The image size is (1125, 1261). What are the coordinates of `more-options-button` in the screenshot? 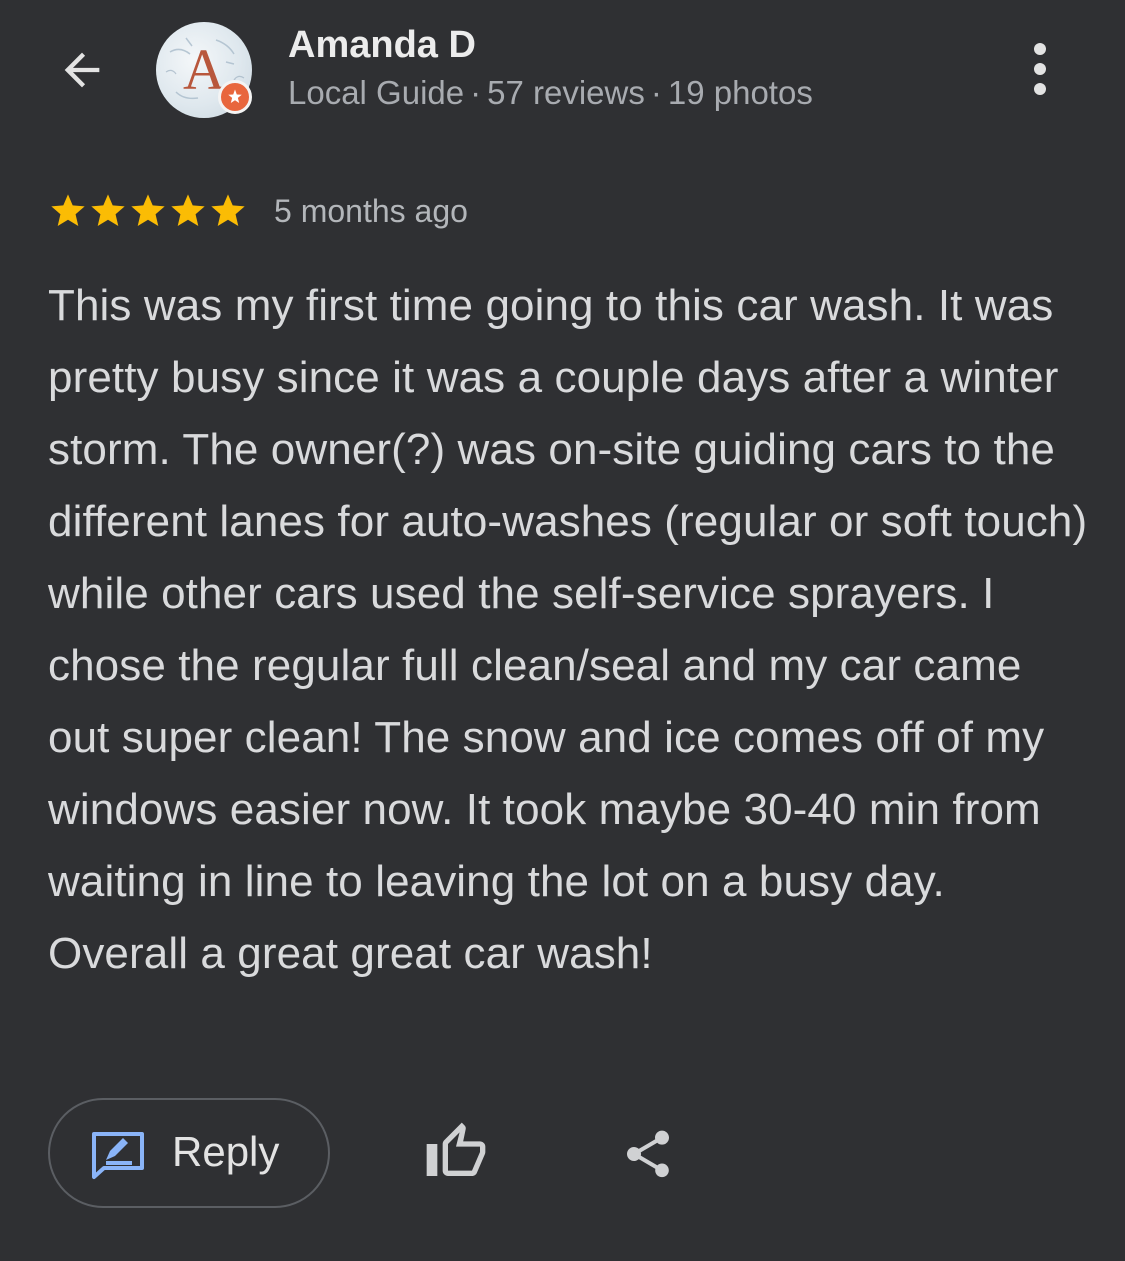 It's located at (1040, 69).